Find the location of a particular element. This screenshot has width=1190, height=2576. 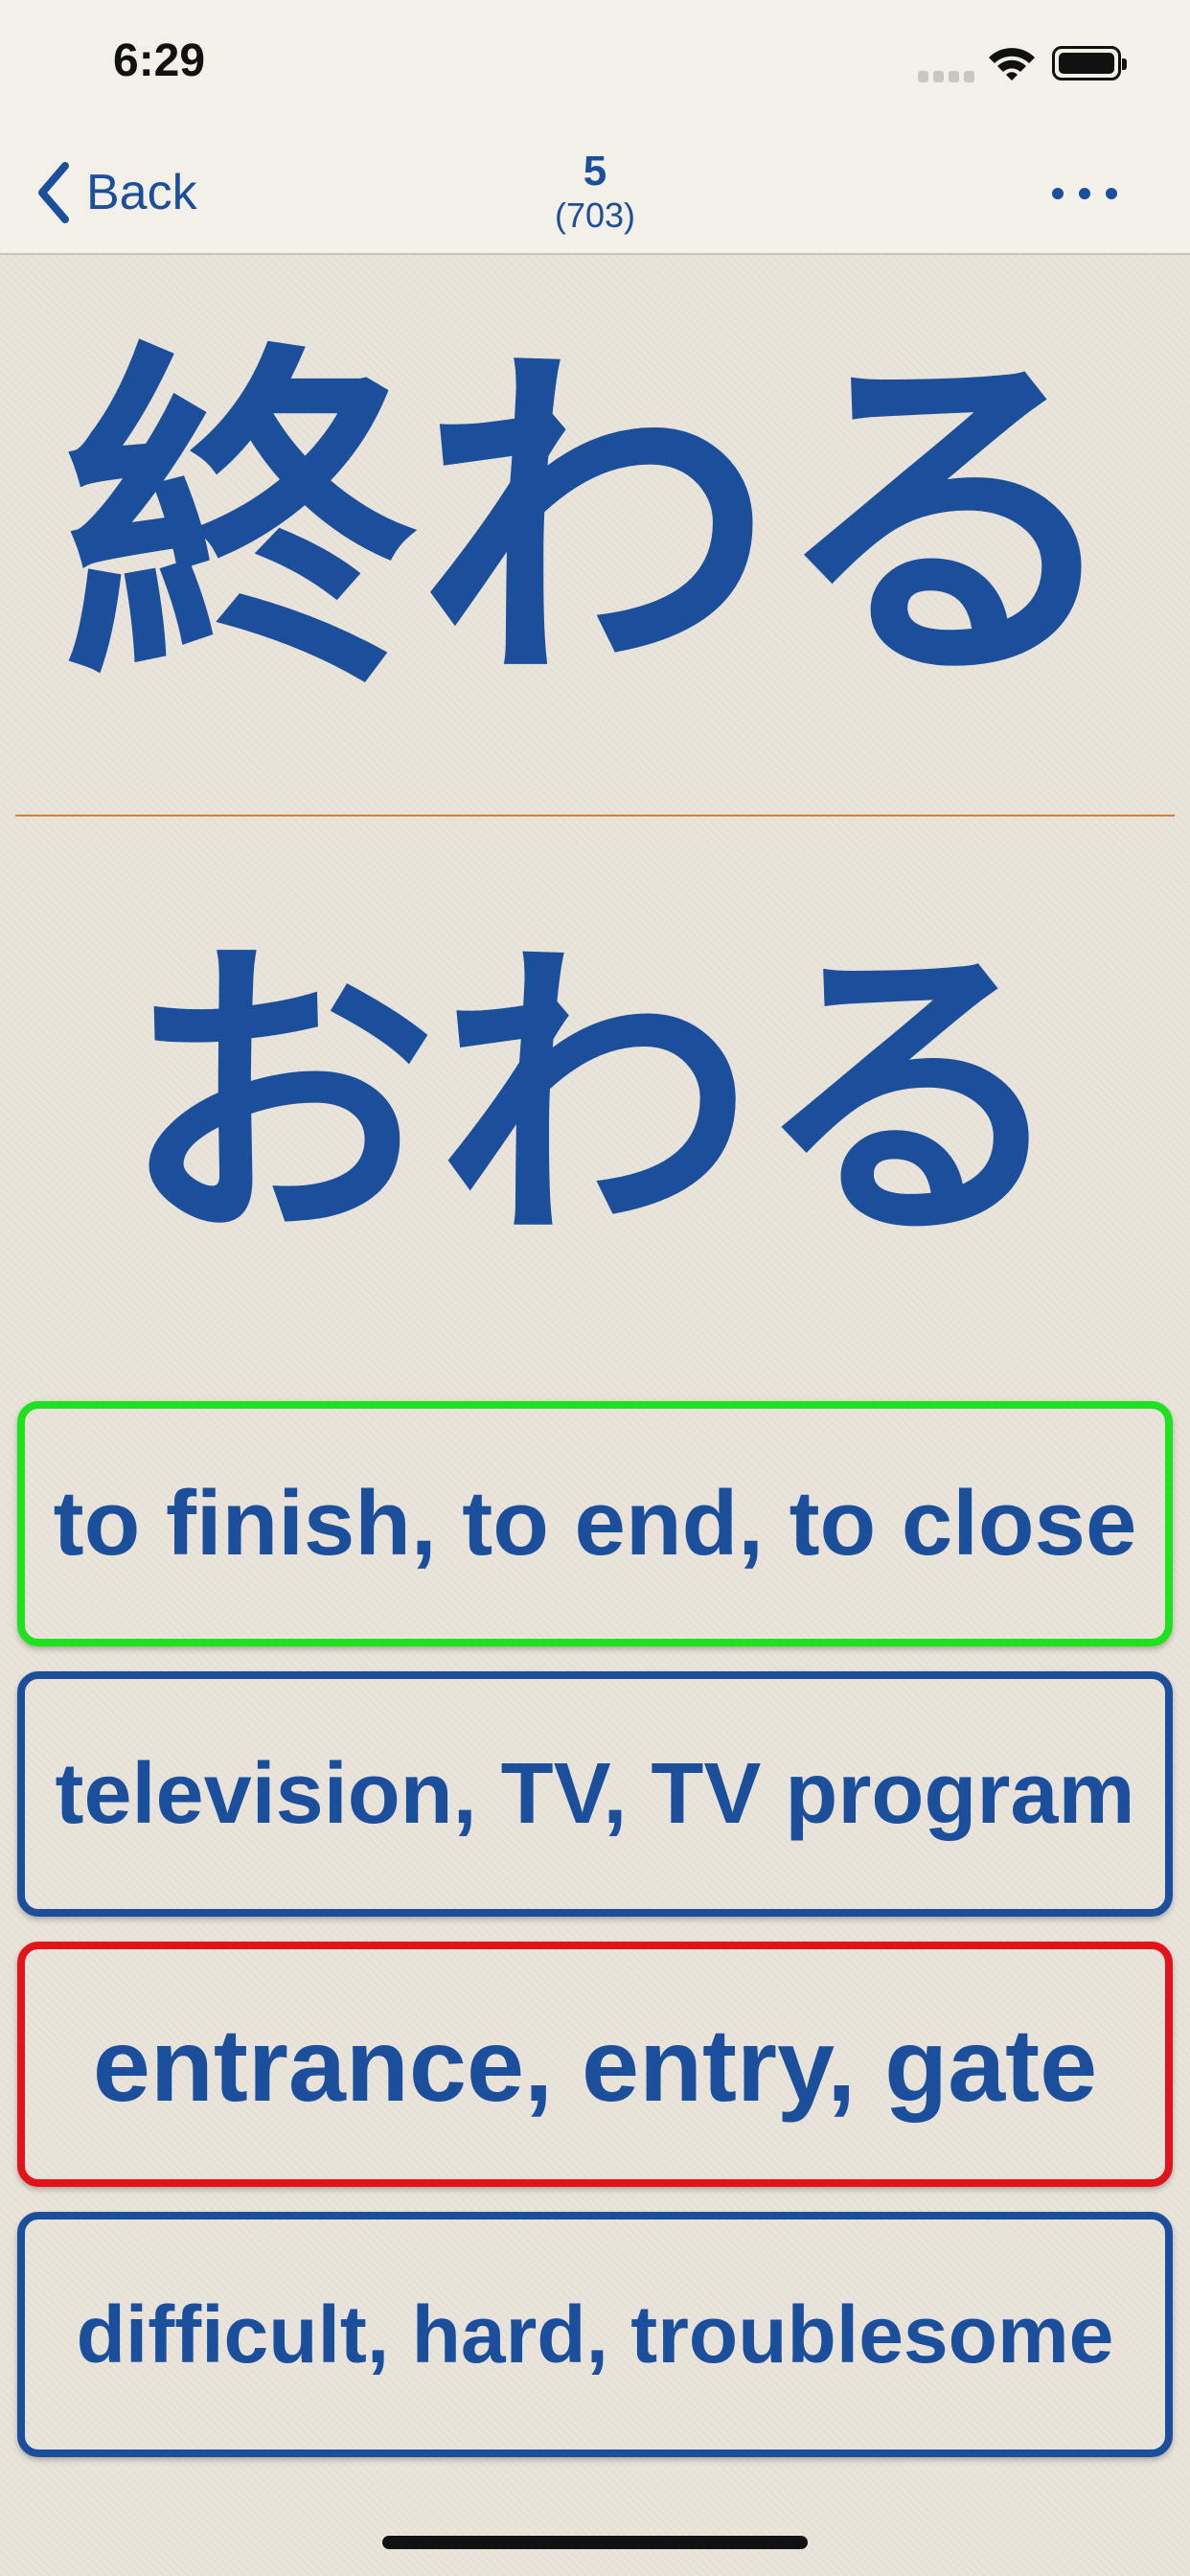

more-horizontal-icon is located at coordinates (1058, 193).